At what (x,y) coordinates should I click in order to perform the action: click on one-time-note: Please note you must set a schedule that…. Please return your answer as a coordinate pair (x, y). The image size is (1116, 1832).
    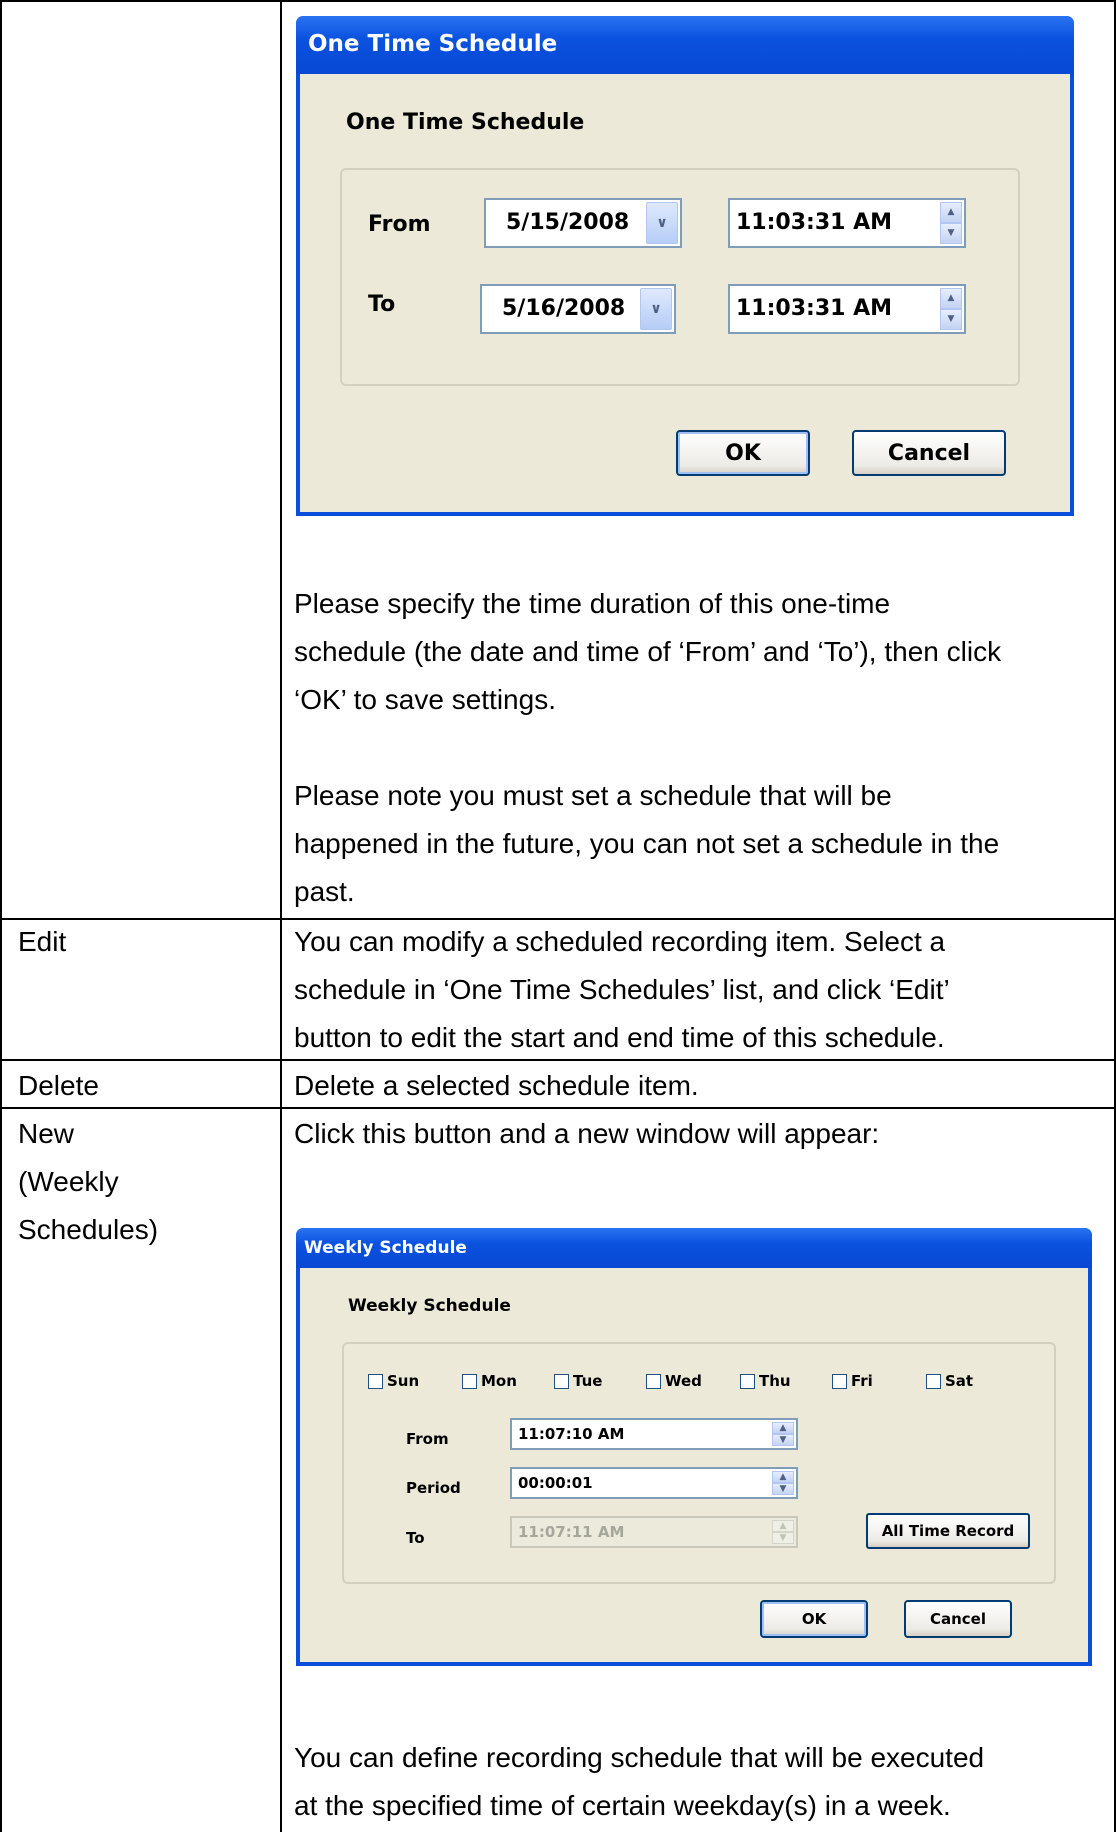
    Looking at the image, I should click on (701, 844).